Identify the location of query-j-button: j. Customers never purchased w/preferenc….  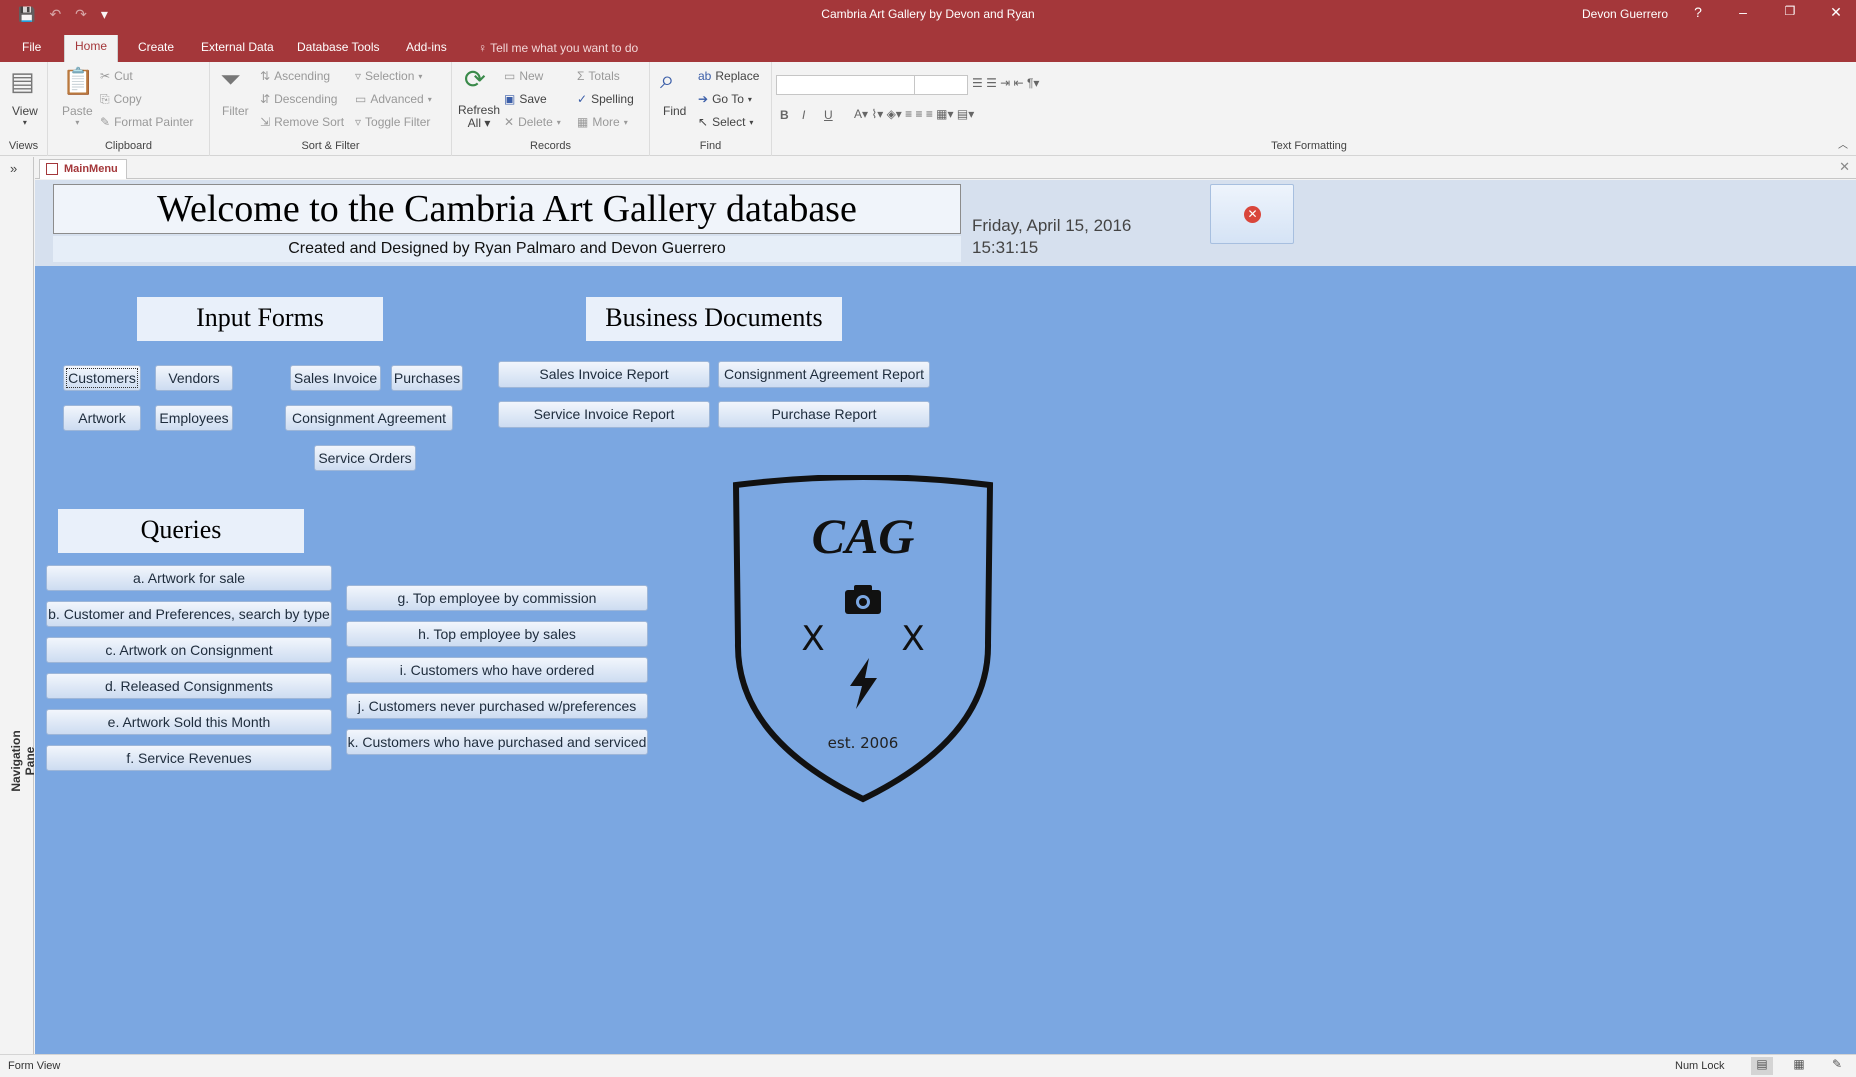
(497, 706).